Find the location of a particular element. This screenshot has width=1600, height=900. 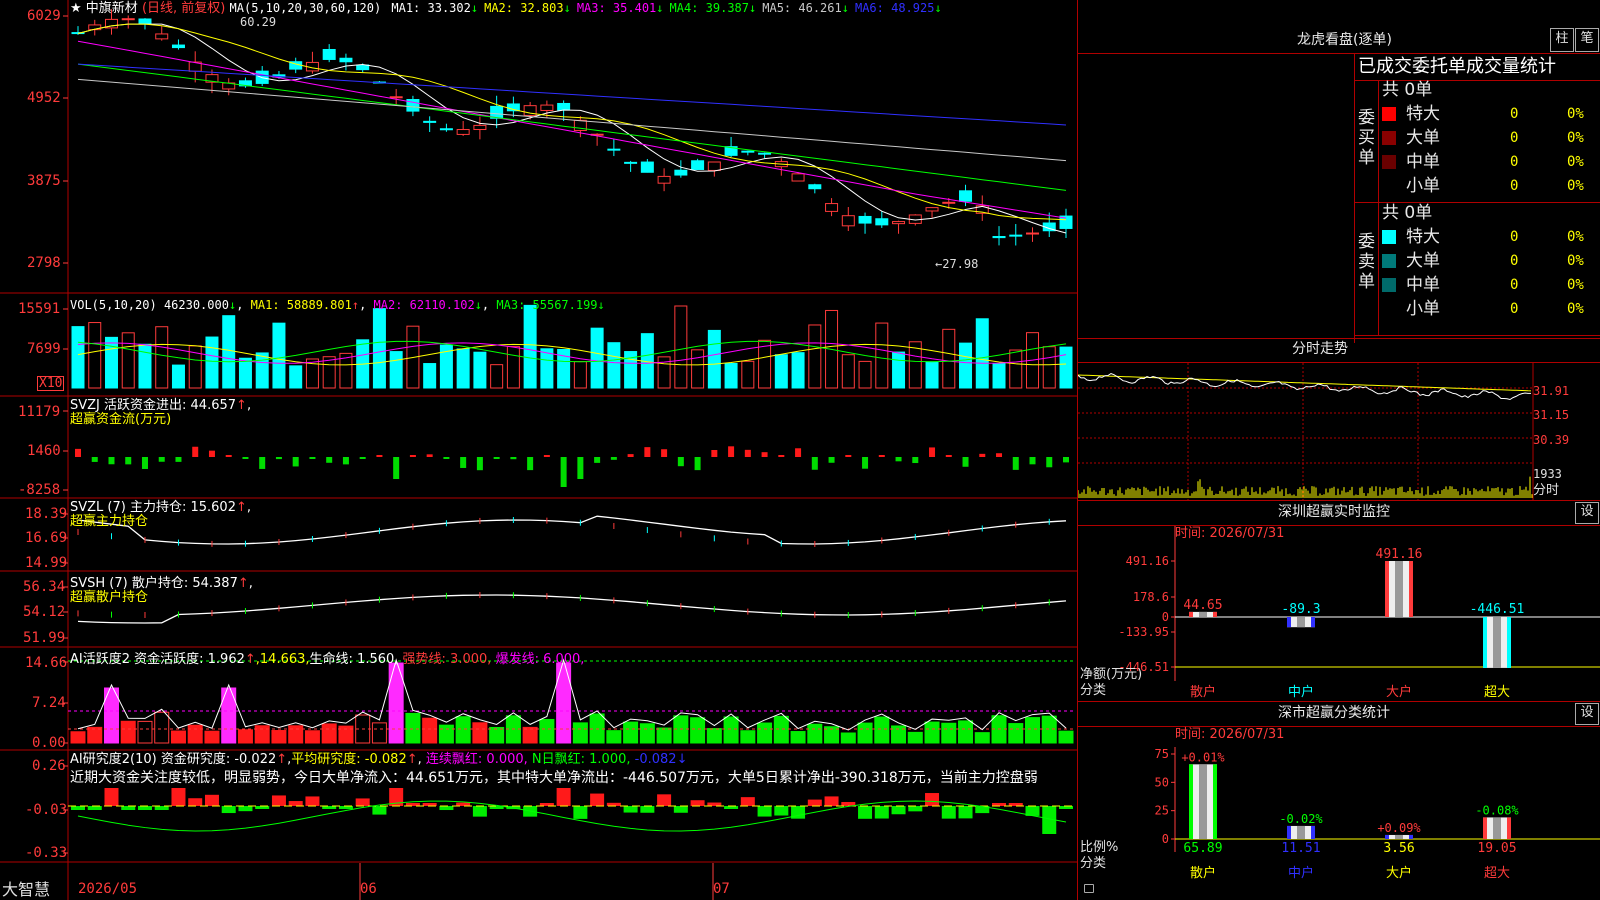

class-bar-value: 19.05 is located at coordinates (1496, 848).